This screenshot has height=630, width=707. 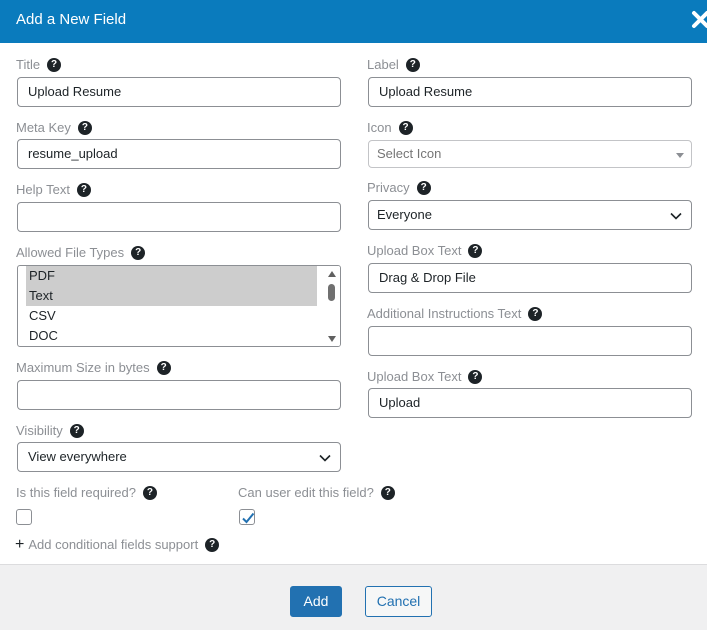 What do you see at coordinates (179, 457) in the screenshot?
I see `visibility-select: View everywhere` at bounding box center [179, 457].